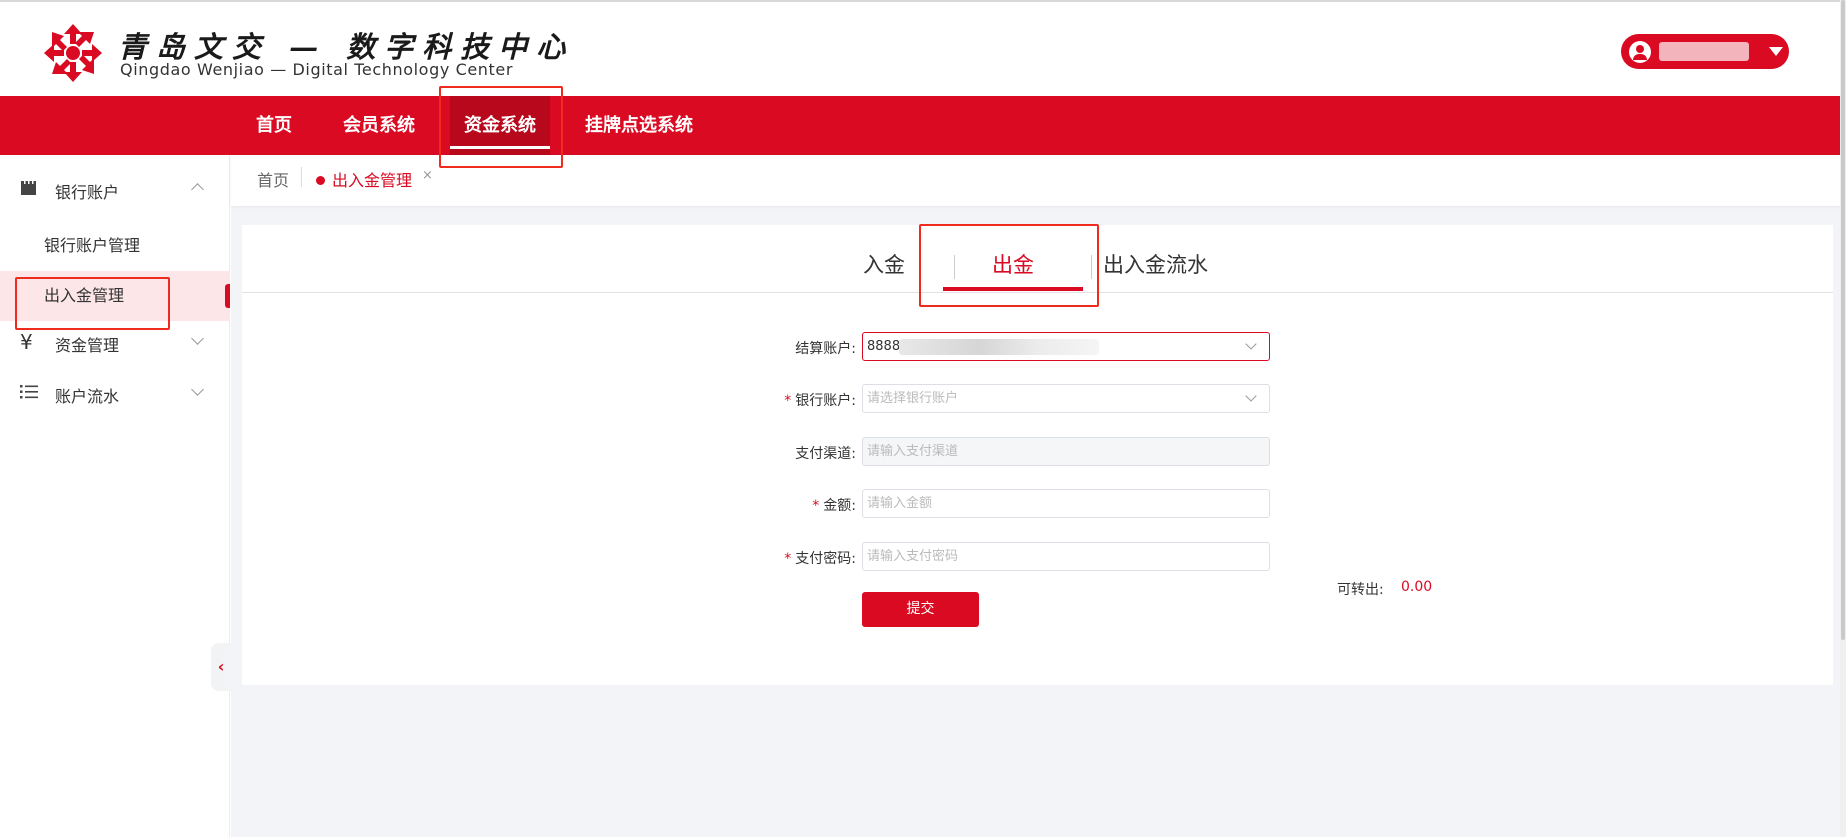 This screenshot has height=837, width=1846. Describe the element at coordinates (500, 125) in the screenshot. I see `nav-item-funds-system: 资金系统` at that location.